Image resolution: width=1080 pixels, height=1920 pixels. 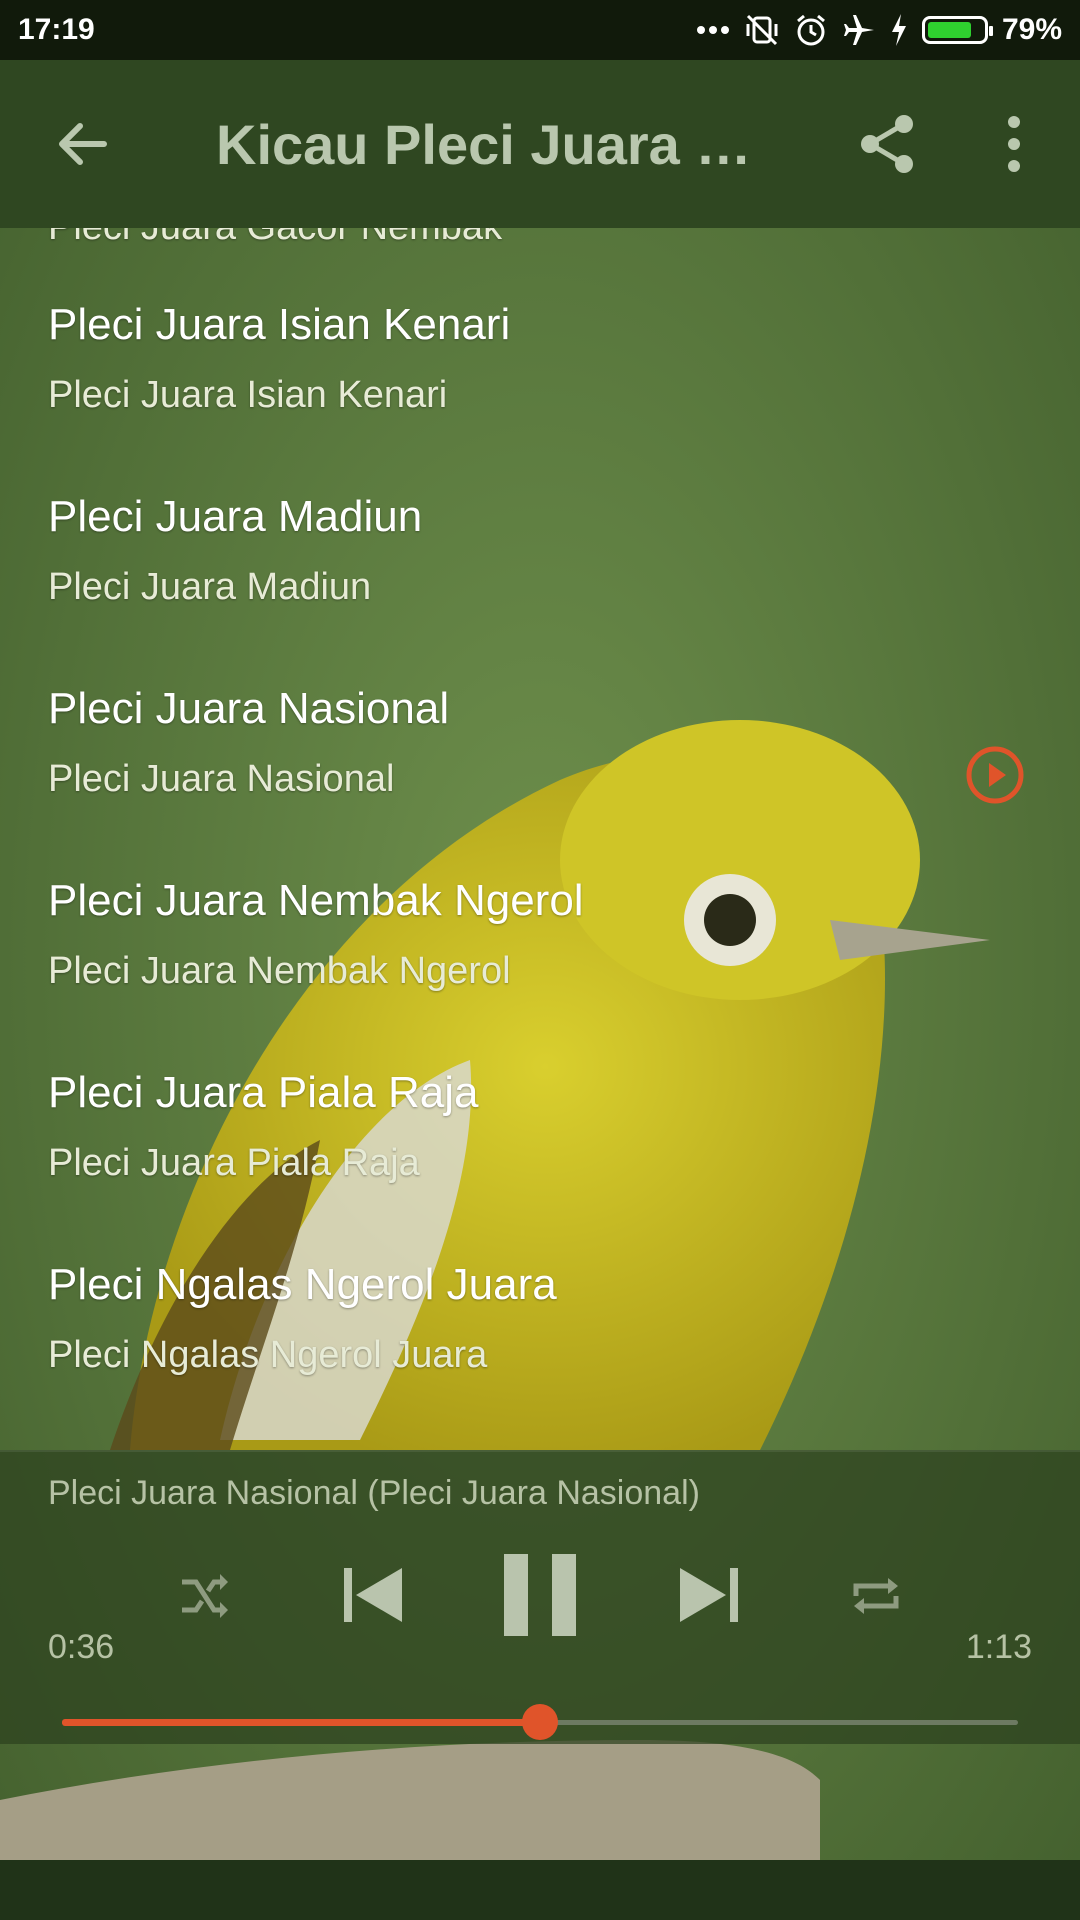 What do you see at coordinates (210, 587) in the screenshot?
I see `song-subtitle: Pleci Juara Madiun` at bounding box center [210, 587].